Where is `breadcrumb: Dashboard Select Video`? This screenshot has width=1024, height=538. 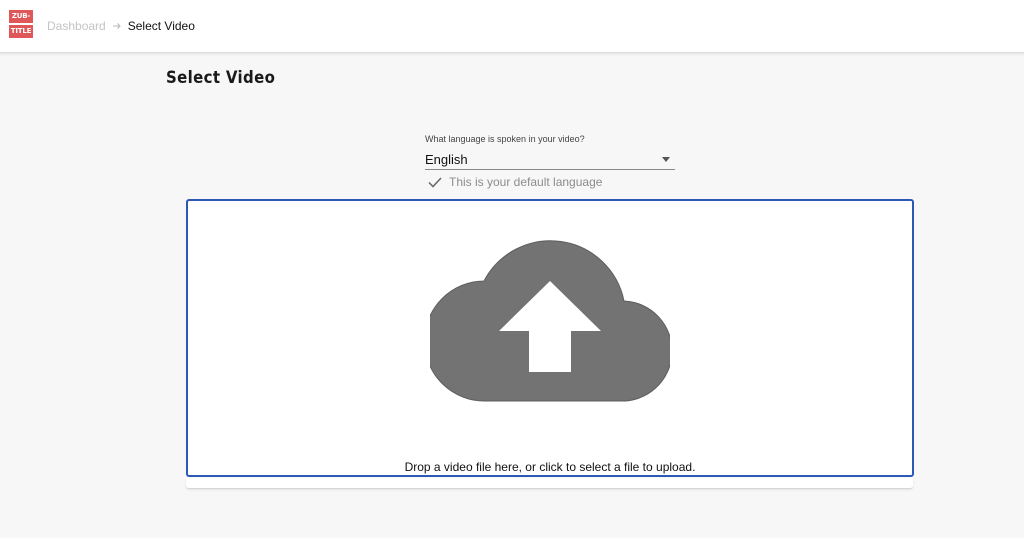 breadcrumb: Dashboard Select Video is located at coordinates (121, 26).